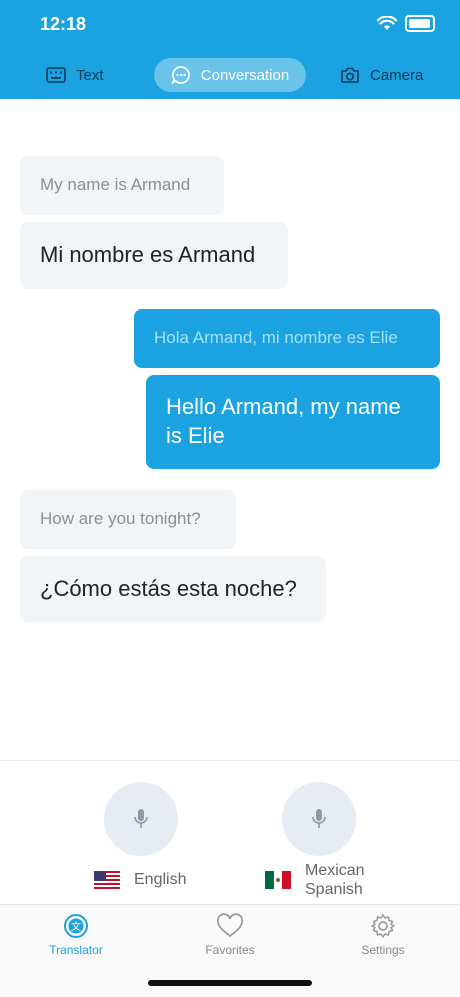  I want to click on tab-settings: Settings, so click(383, 935).